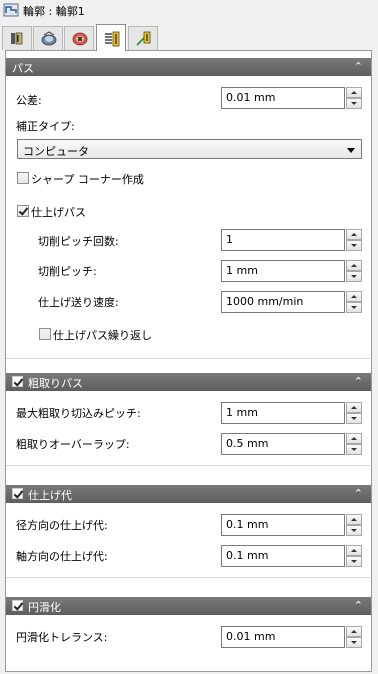  What do you see at coordinates (45, 126) in the screenshot?
I see `compensation-label: 補正タイプ:` at bounding box center [45, 126].